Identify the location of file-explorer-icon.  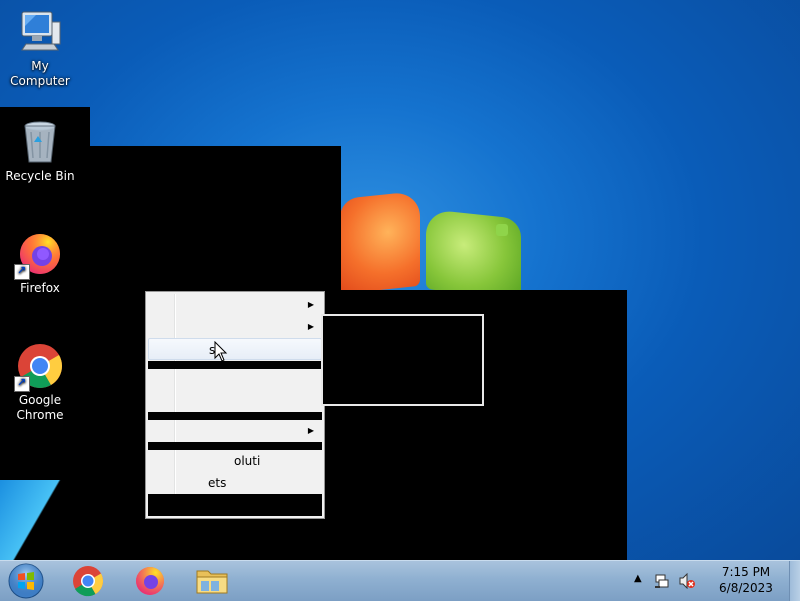
(212, 582).